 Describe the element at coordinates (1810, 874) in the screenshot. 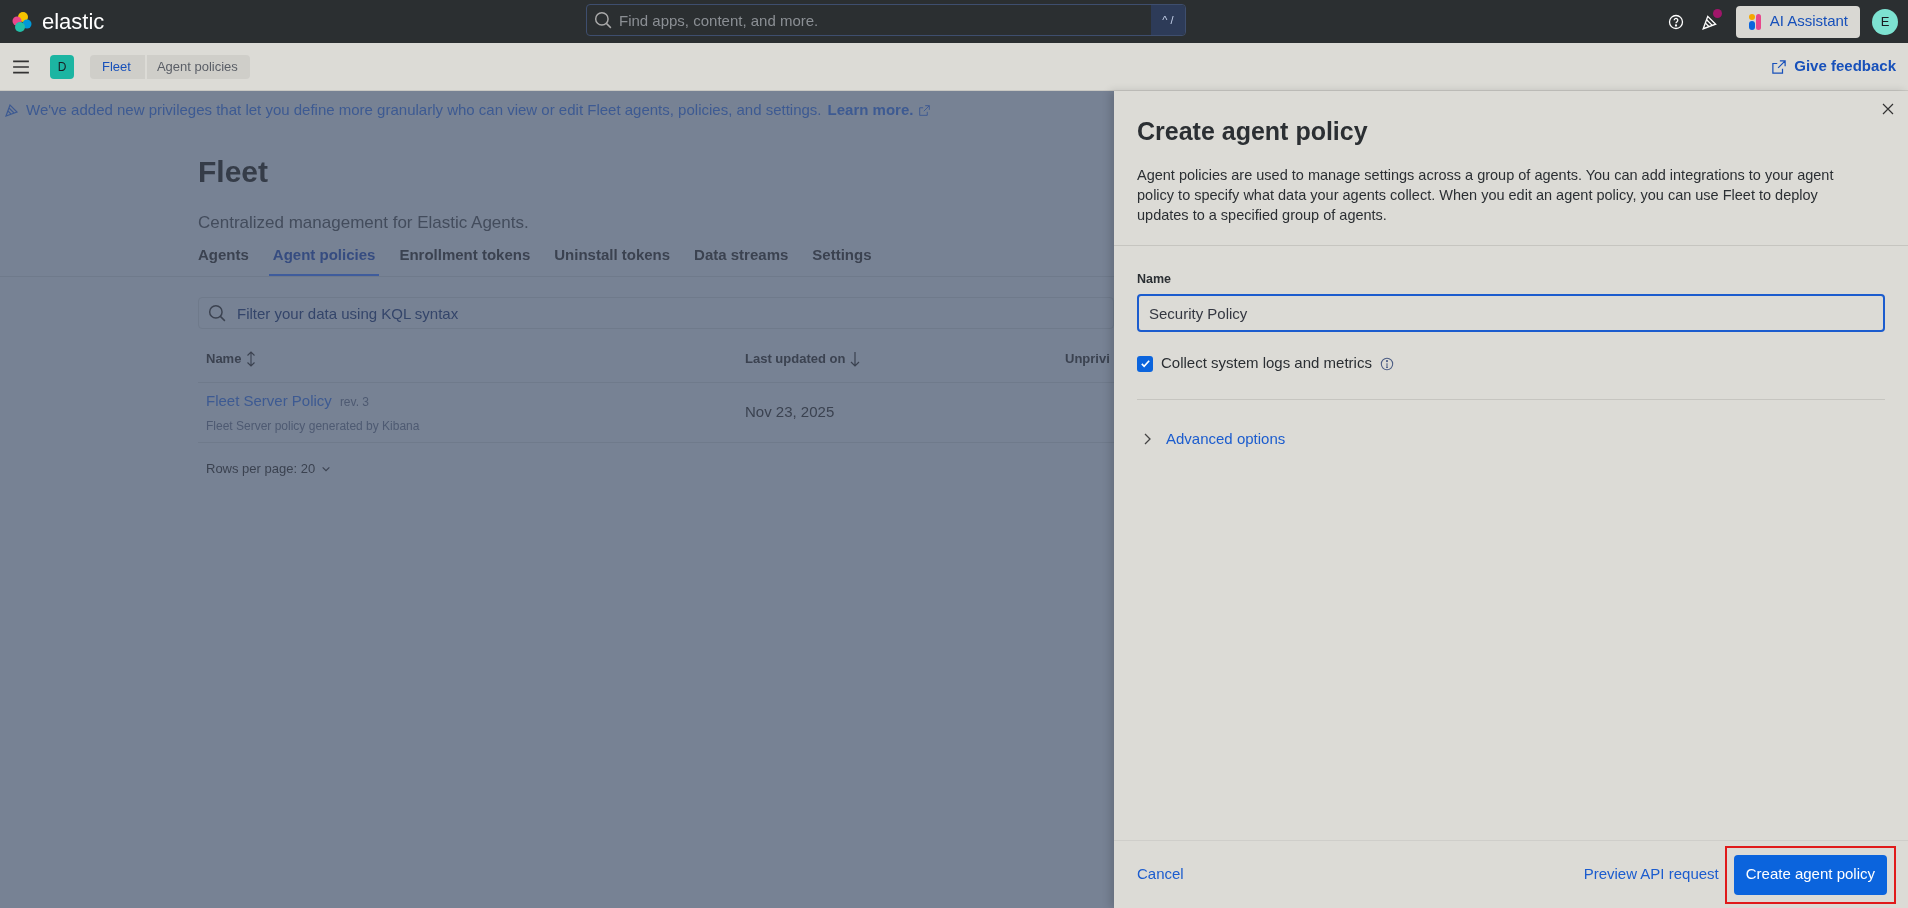

I see `create-agent-policy-button: Create agent policy` at that location.